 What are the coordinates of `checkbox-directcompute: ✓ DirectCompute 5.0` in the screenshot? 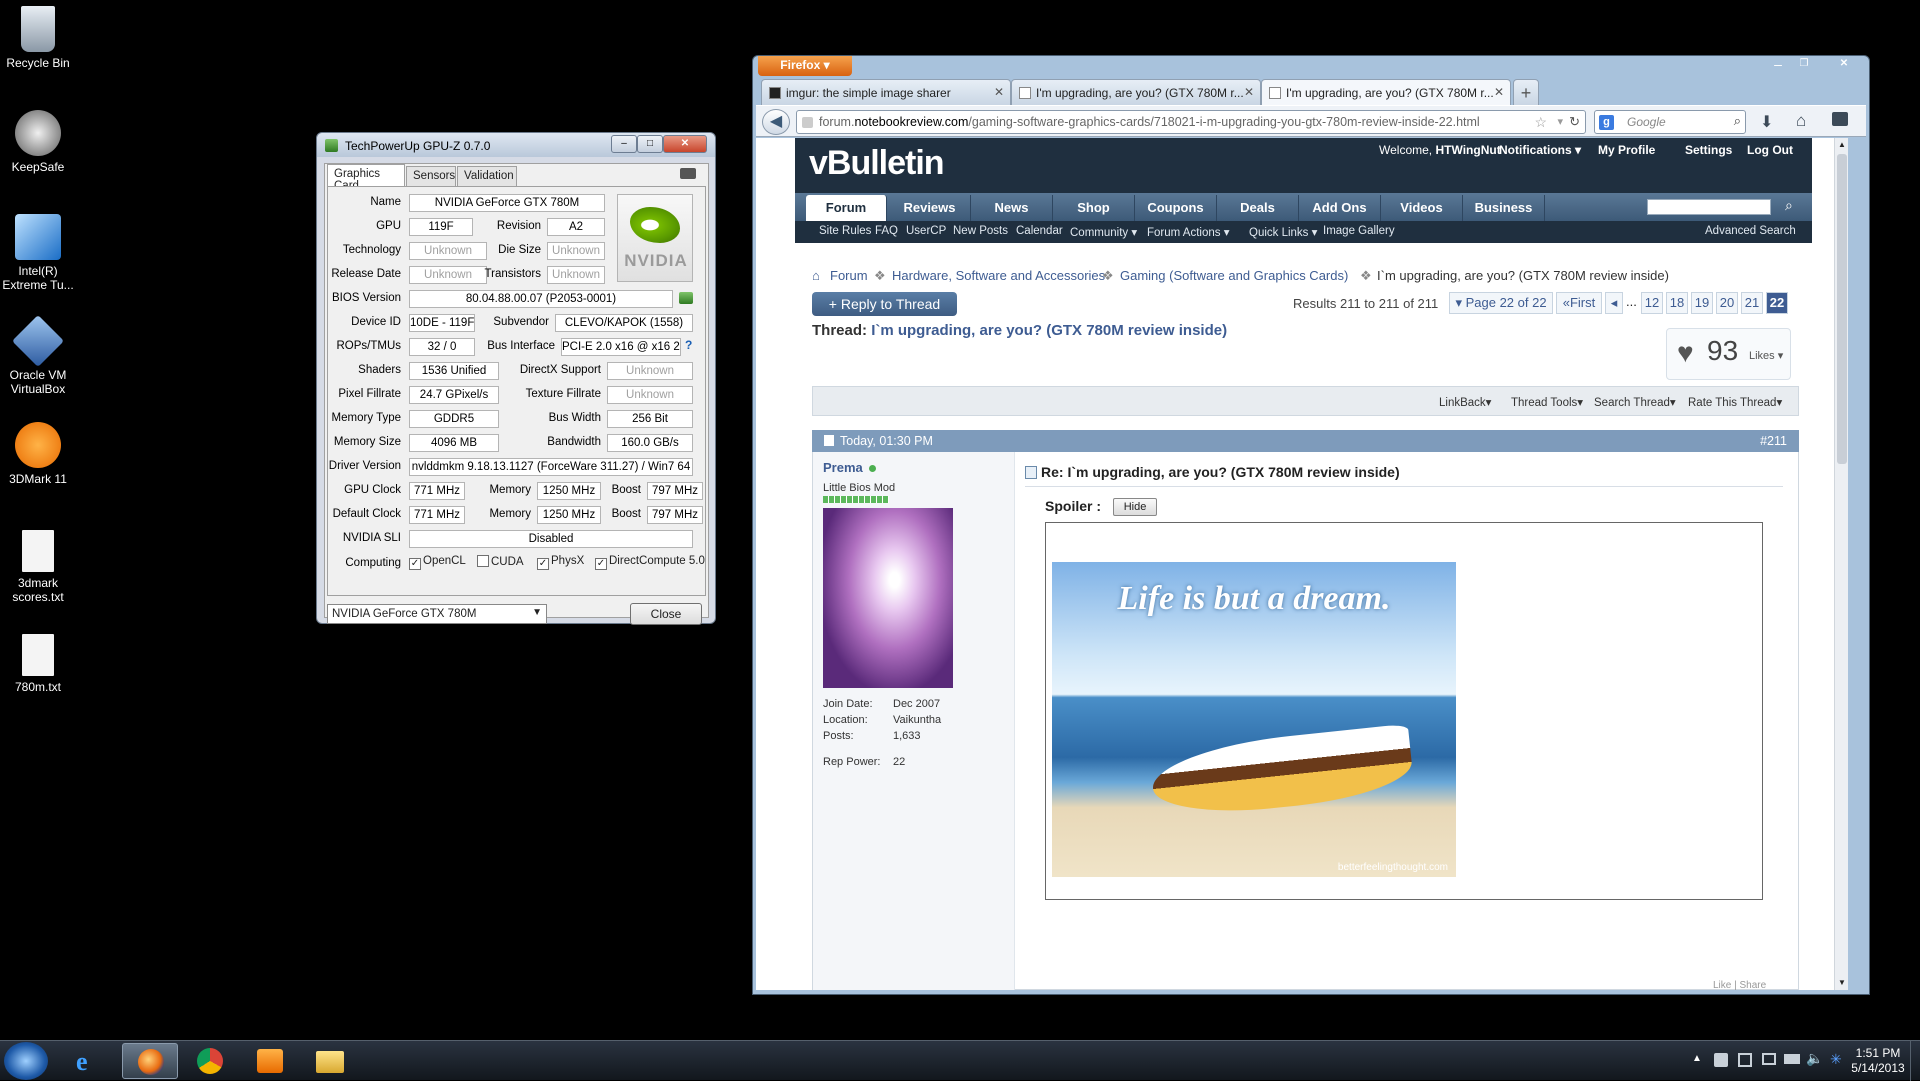 It's located at (650, 562).